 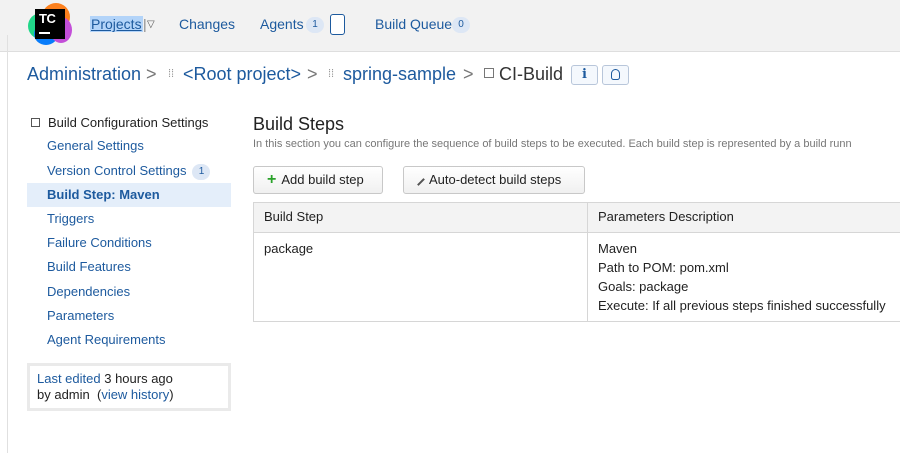 I want to click on hint-button, so click(x=615, y=75).